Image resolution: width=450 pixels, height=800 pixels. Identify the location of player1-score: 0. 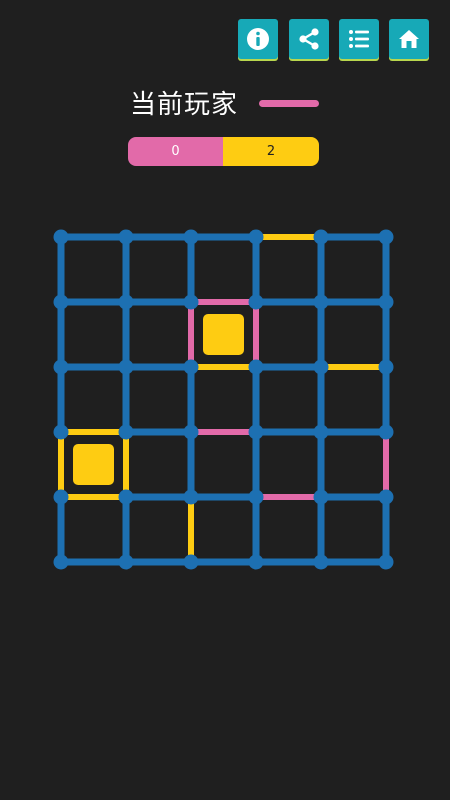
(175, 151).